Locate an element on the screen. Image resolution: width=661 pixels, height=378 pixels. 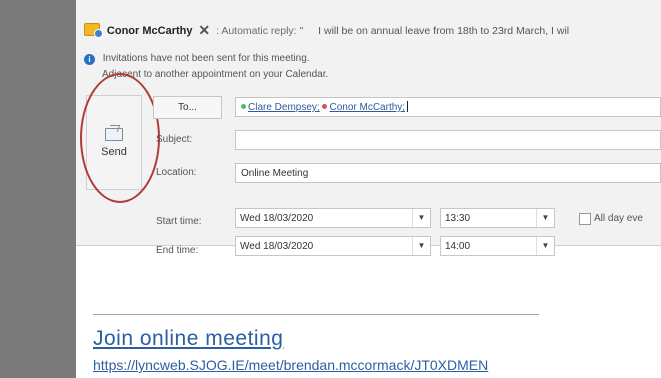
start-time-picker: 13:30 ▼ is located at coordinates (497, 218).